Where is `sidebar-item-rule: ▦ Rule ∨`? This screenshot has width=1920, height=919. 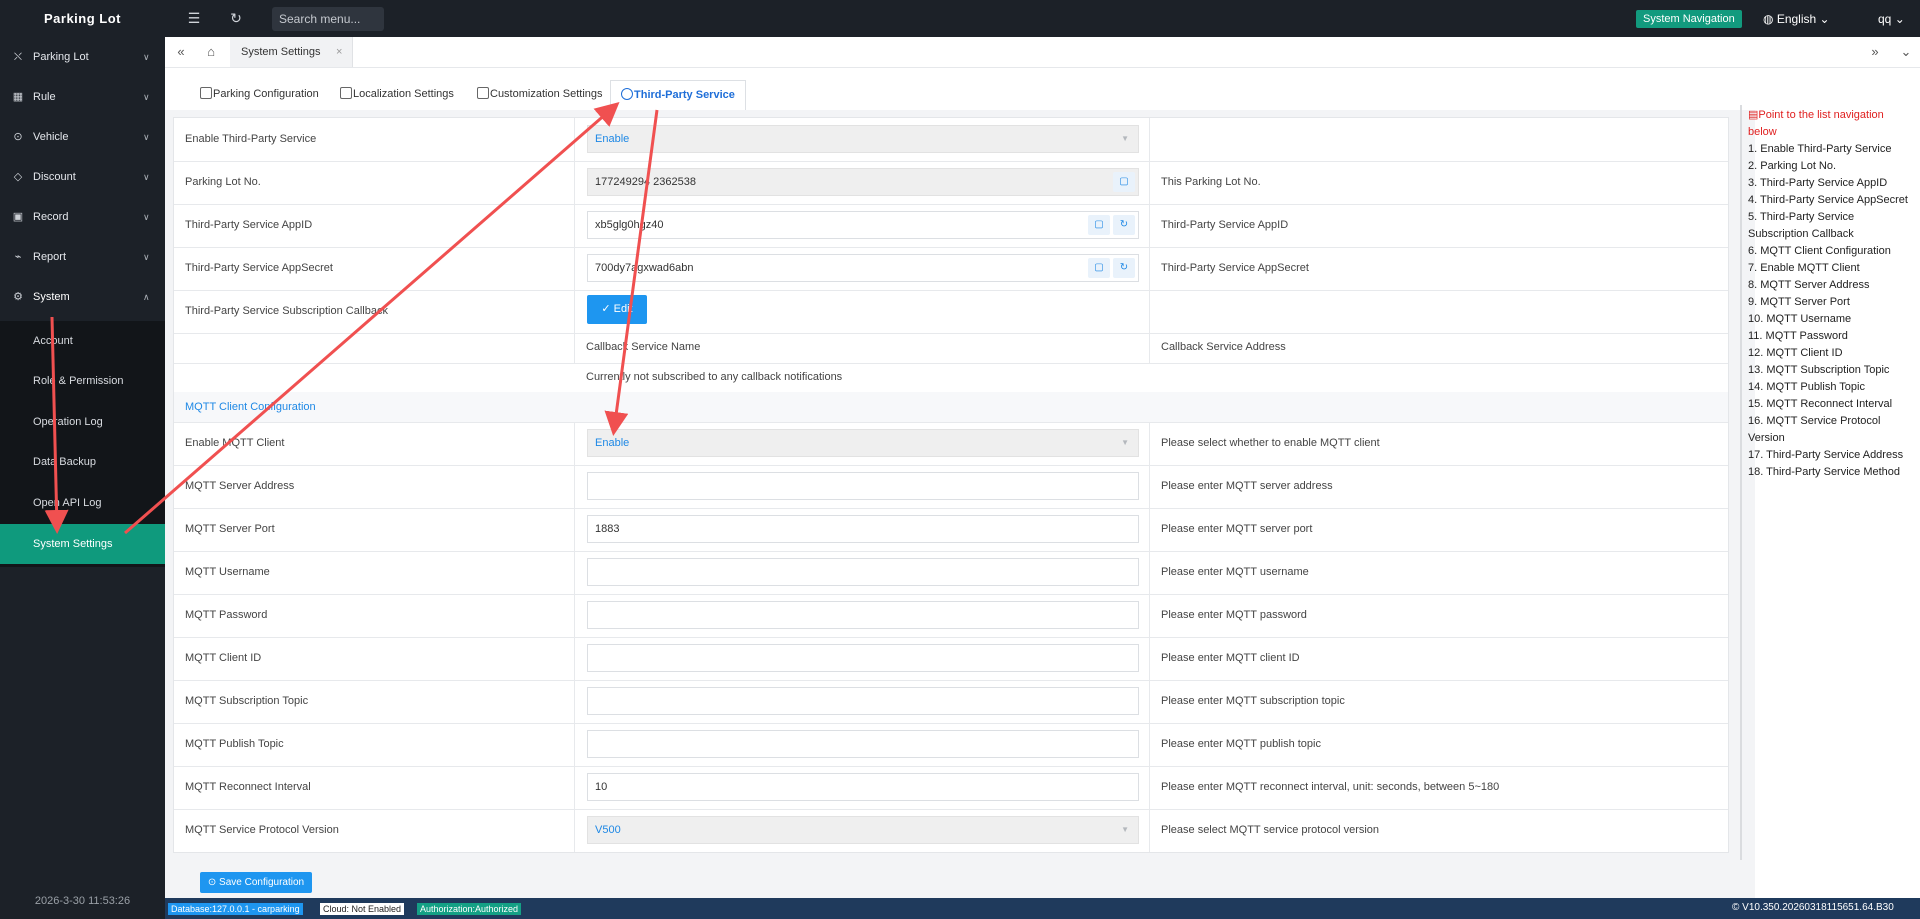
sidebar-item-rule: ▦ Rule ∨ is located at coordinates (82, 97).